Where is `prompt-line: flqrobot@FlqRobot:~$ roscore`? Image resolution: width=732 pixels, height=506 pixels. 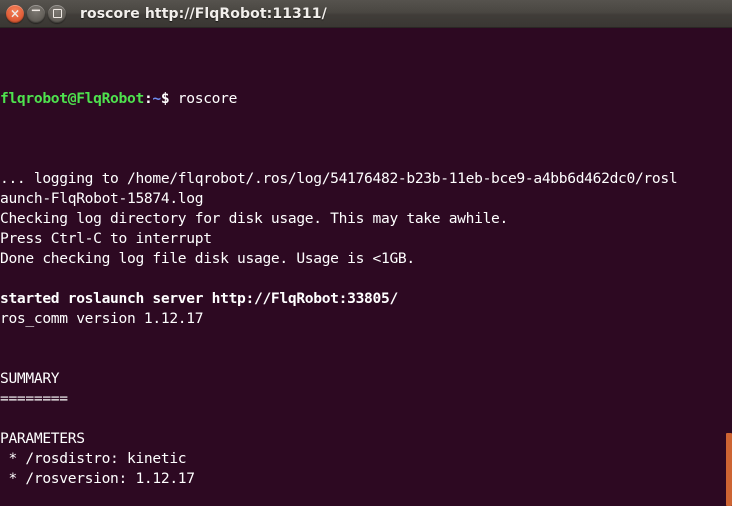
prompt-line: flqrobot@FlqRobot:~$ roscore is located at coordinates (338, 99).